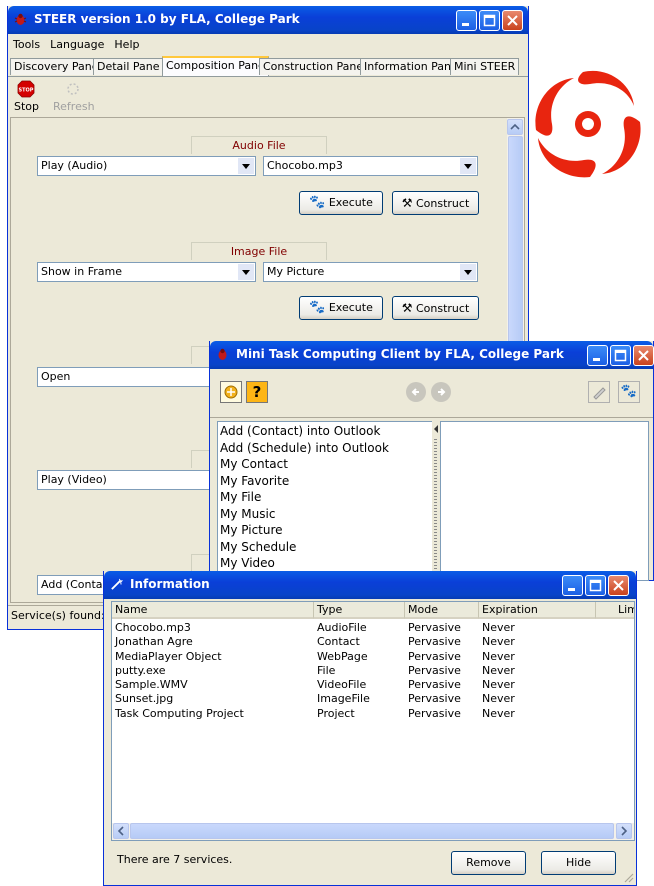 The height and width of the screenshot is (886, 654). Describe the element at coordinates (325, 464) in the screenshot. I see `list-item: My Contact` at that location.